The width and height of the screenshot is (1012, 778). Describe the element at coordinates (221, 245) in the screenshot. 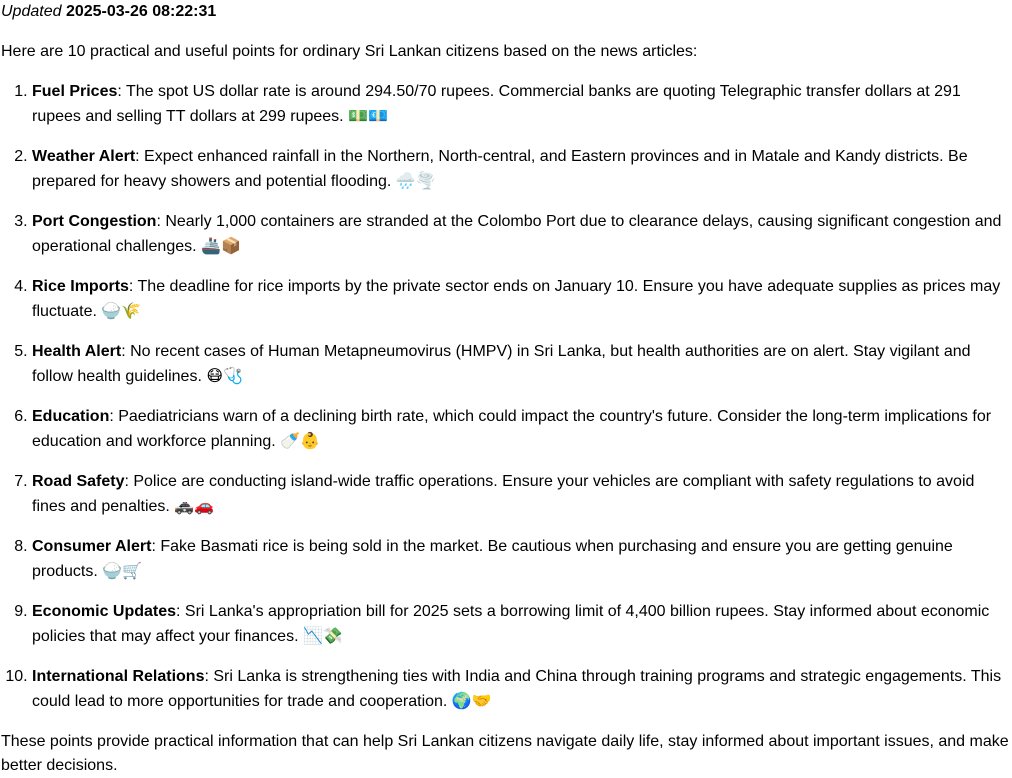

I see `ship-package-emoji-icon: 🚢📦` at that location.